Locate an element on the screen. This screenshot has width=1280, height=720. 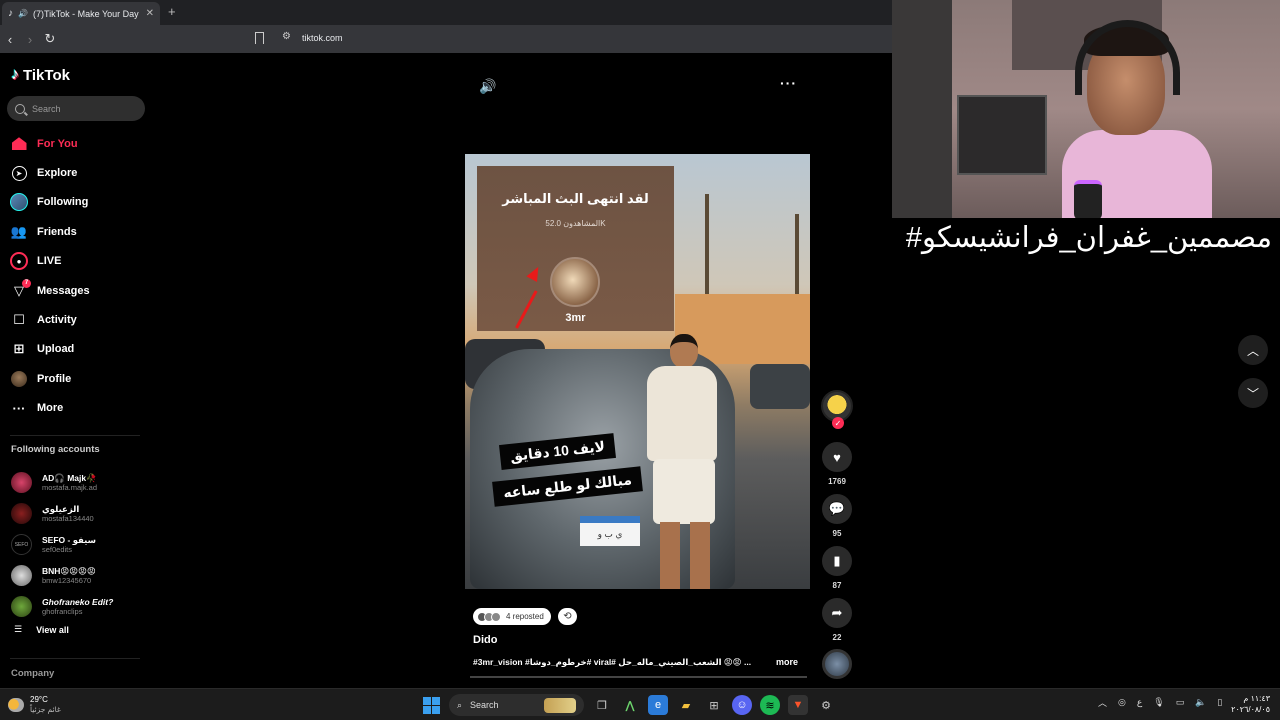
search-input: Search is located at coordinates (76, 108).